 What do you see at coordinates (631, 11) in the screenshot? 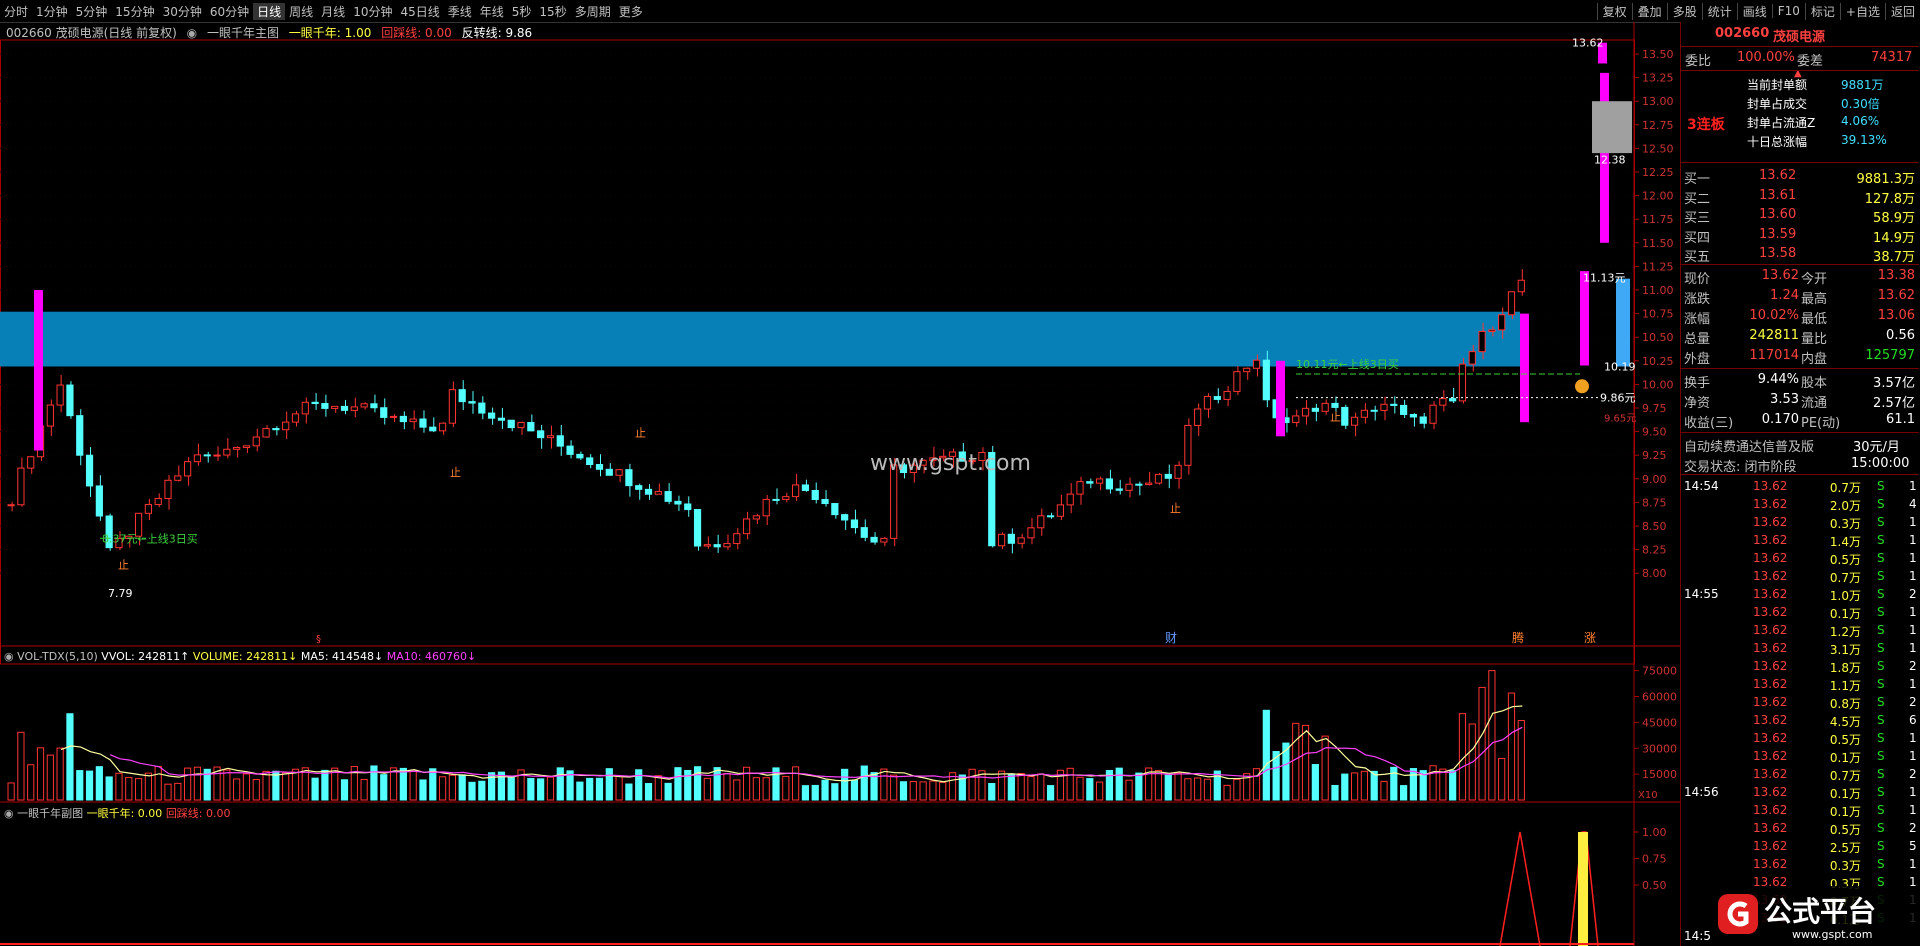
I see `period-tab-16: 更多` at bounding box center [631, 11].